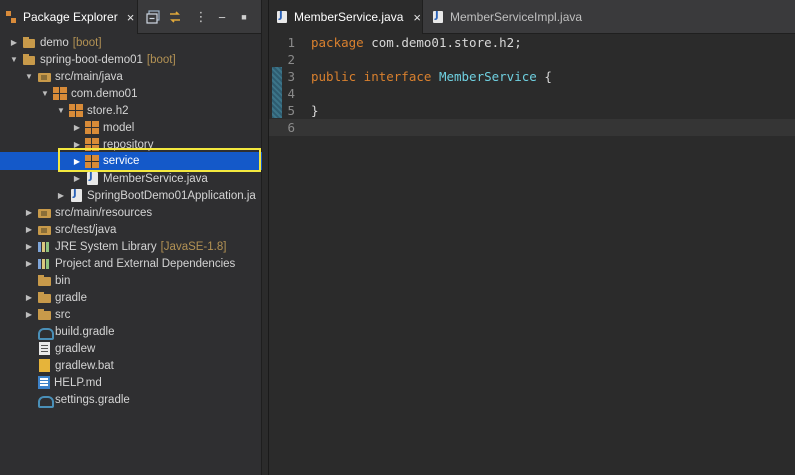 This screenshot has height=475, width=795. I want to click on tree-item-jre-system-library: ▶ JRE System Library [JavaSE-1.8], so click(131, 246).